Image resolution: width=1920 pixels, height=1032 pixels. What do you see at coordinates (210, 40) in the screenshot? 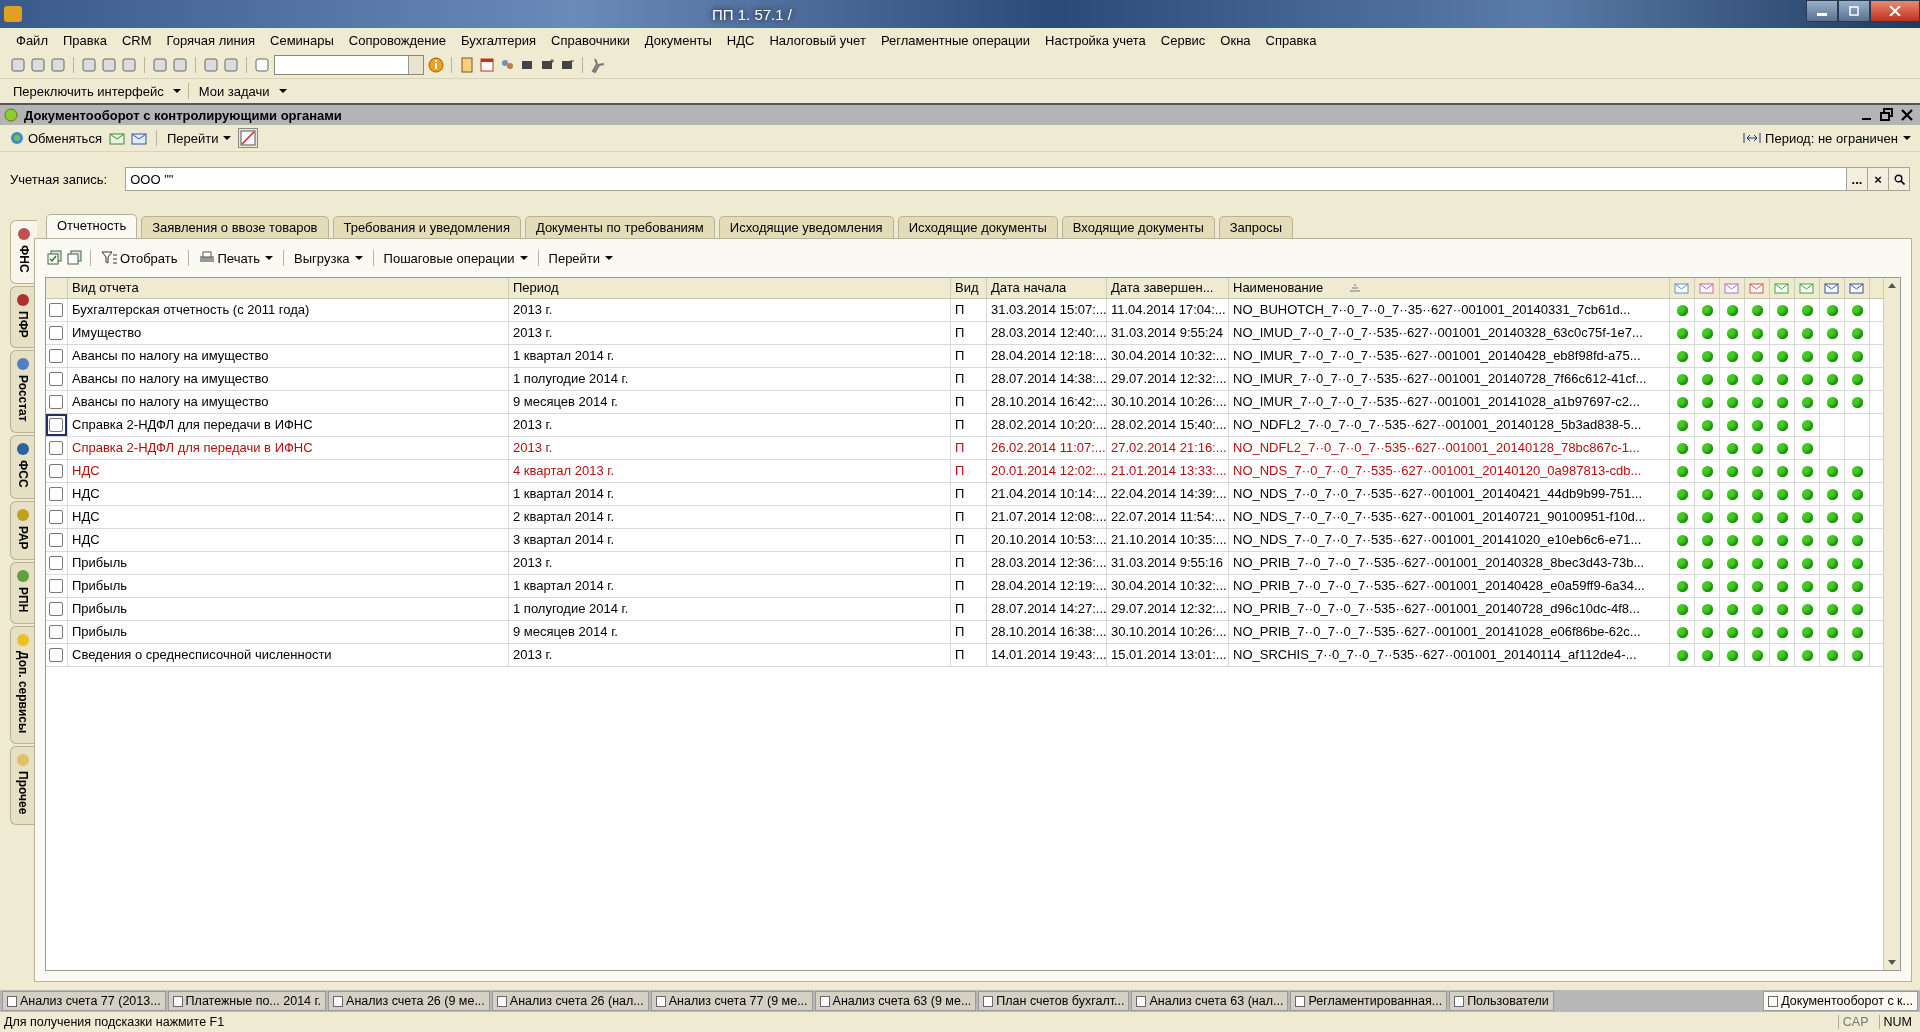
I see `menu-item: Горячая линия` at bounding box center [210, 40].